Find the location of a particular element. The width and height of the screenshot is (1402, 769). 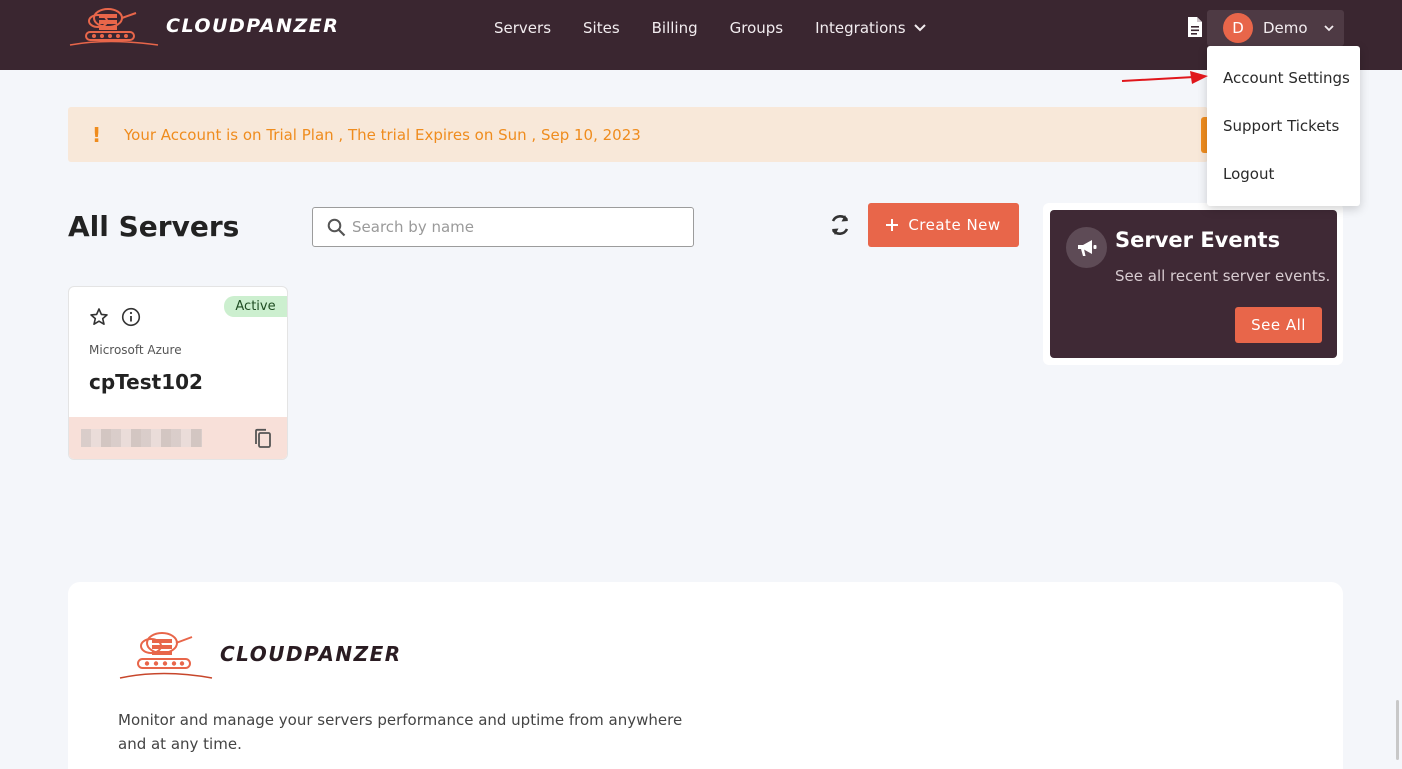

menu-item-logout: Logout is located at coordinates (1283, 174).